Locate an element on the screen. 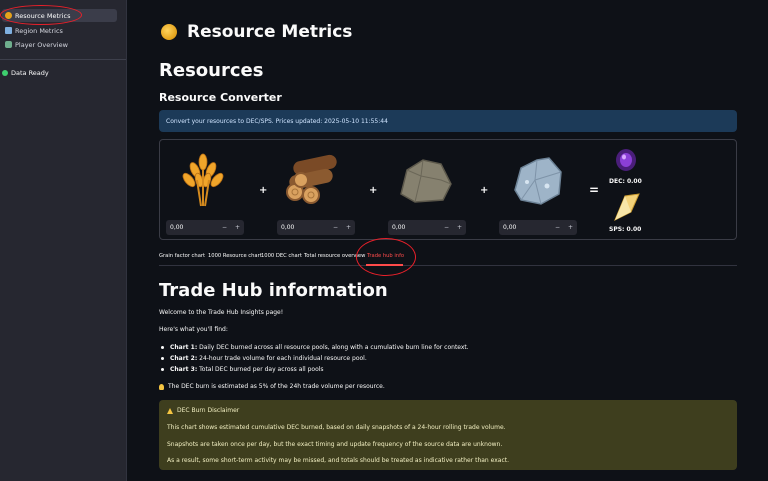  iron-ore-icon is located at coordinates (538, 181).